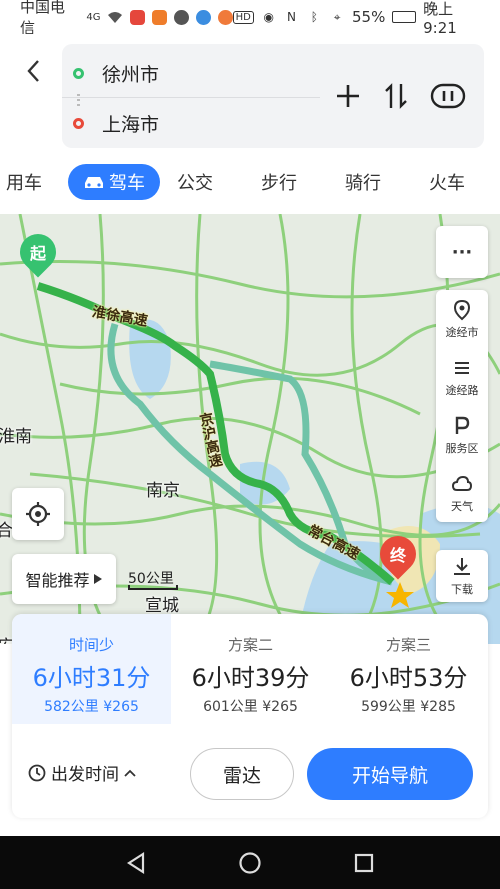  Describe the element at coordinates (462, 566) in the screenshot. I see `download-icon` at that location.